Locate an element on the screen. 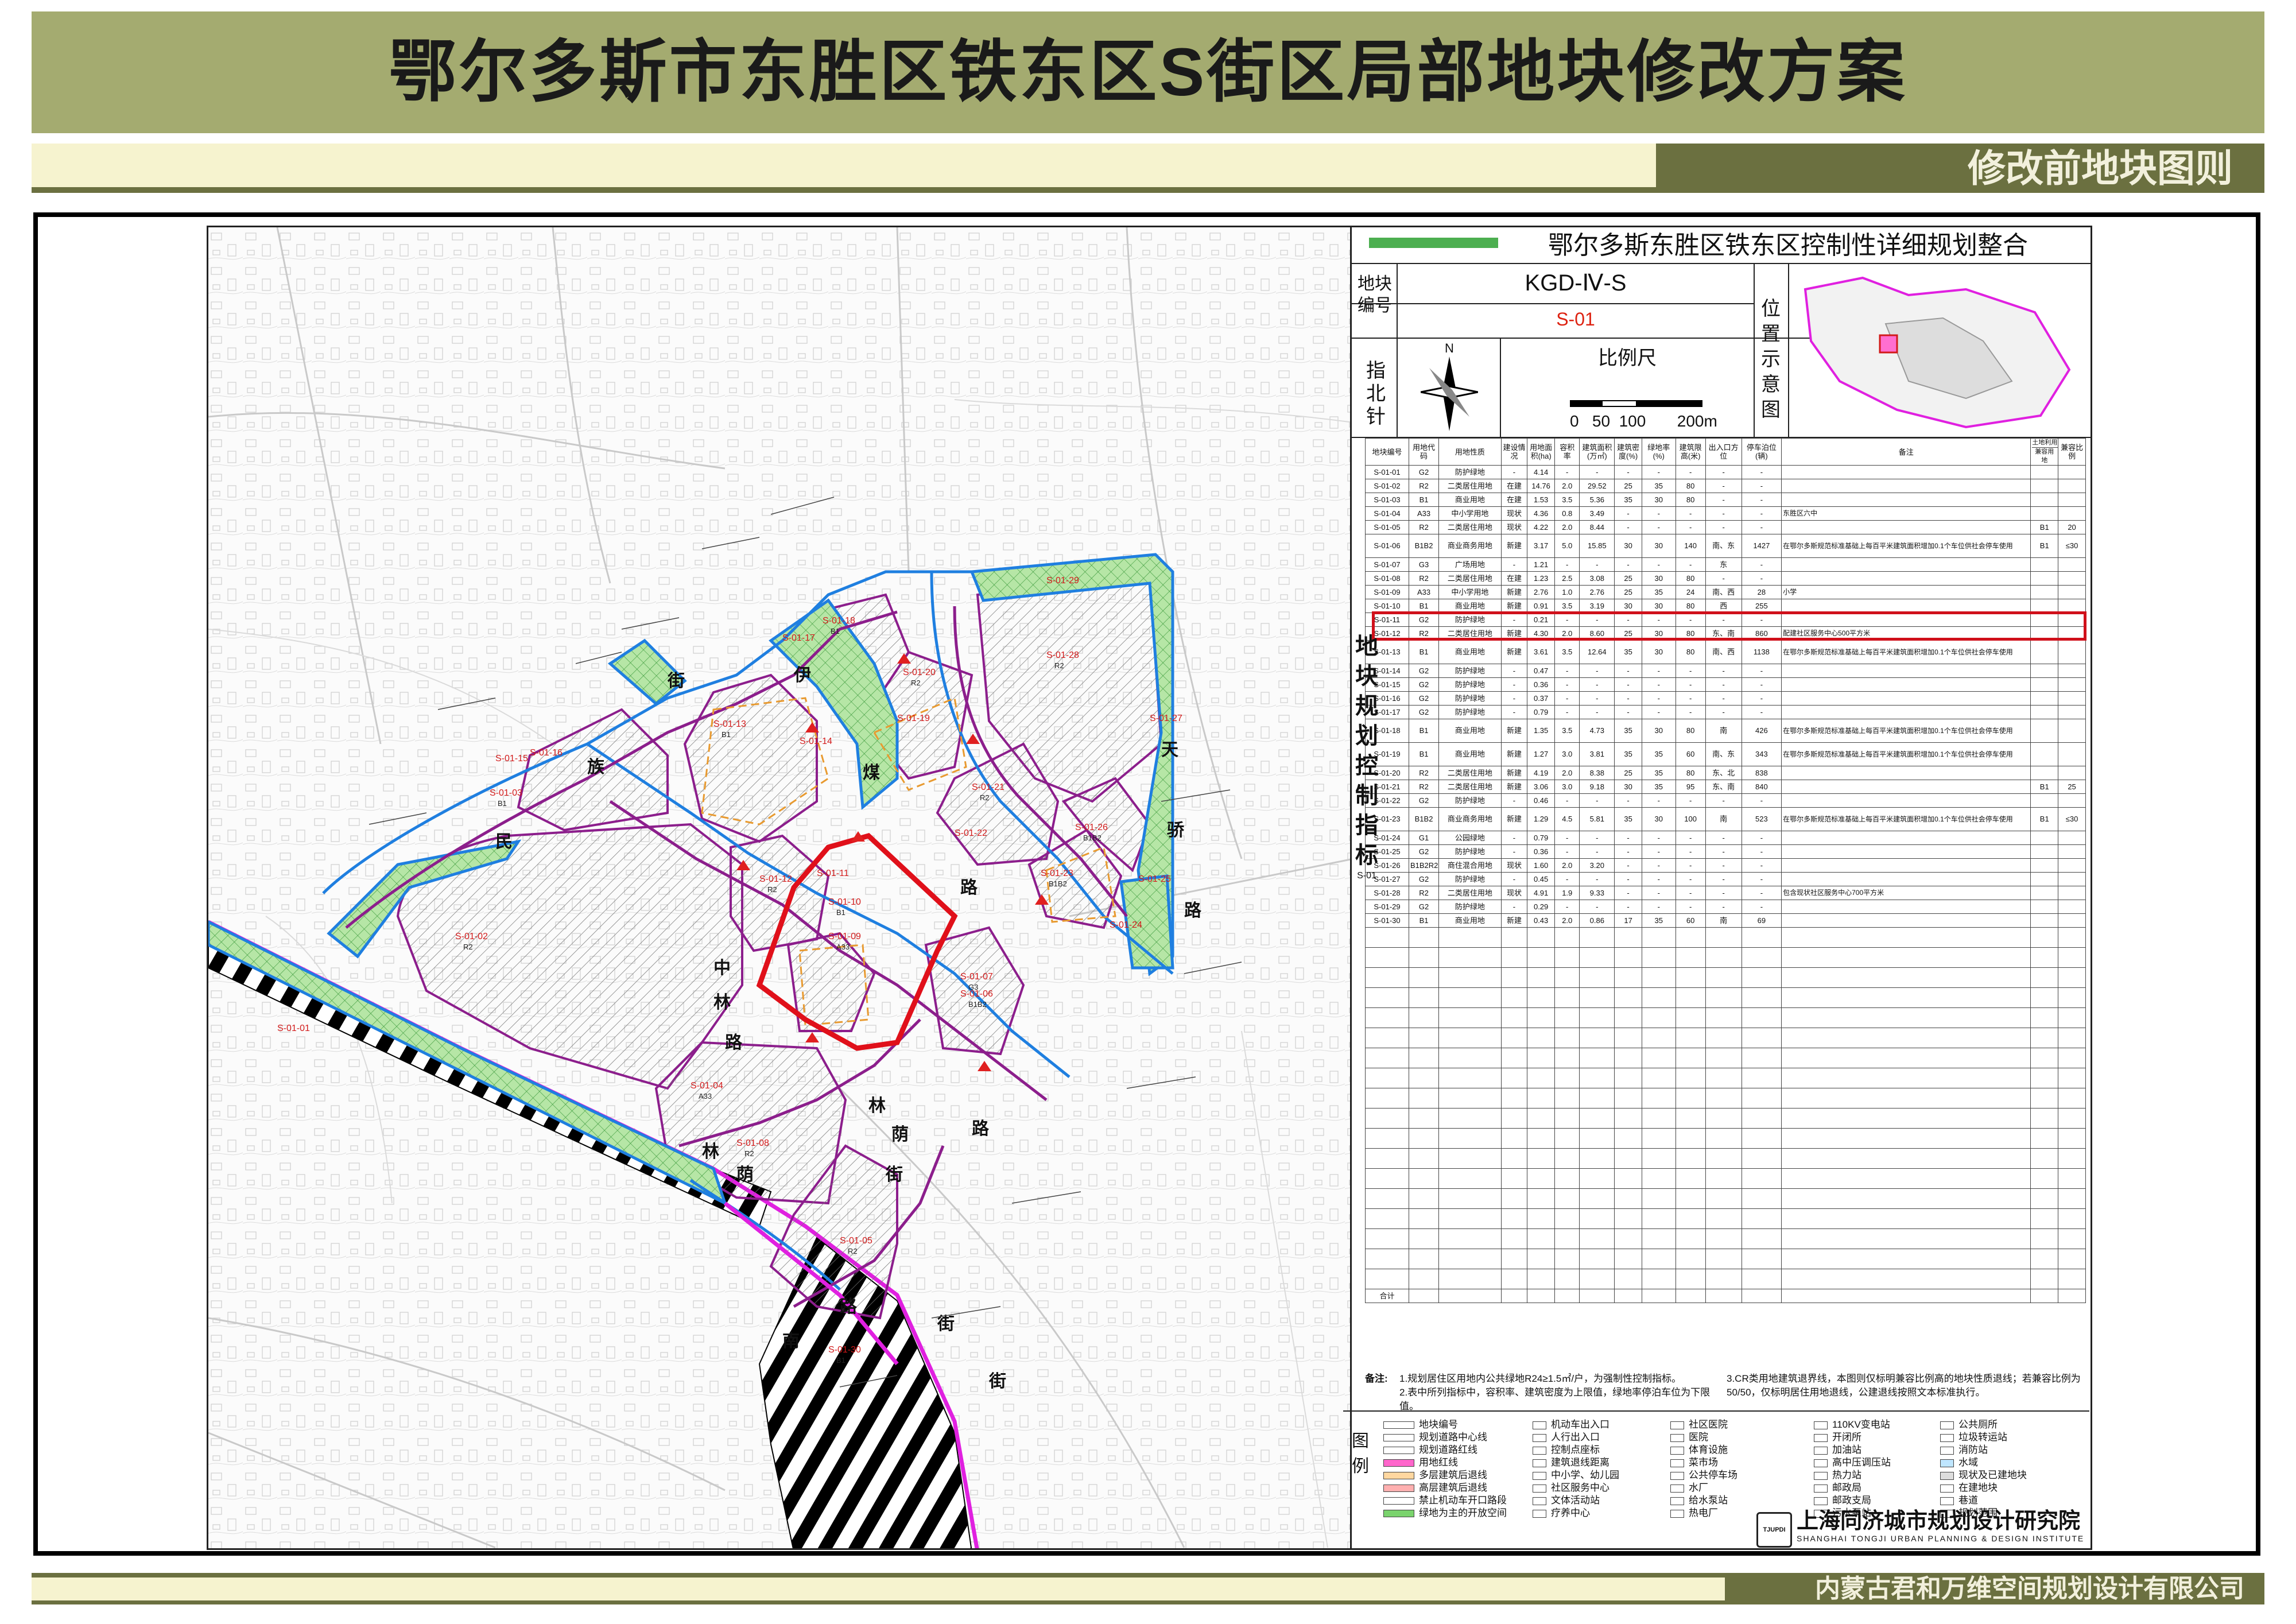  page-title: 鄂尔多斯市东胜区铁东区S街区局部地块修改方案 is located at coordinates (1148, 72).